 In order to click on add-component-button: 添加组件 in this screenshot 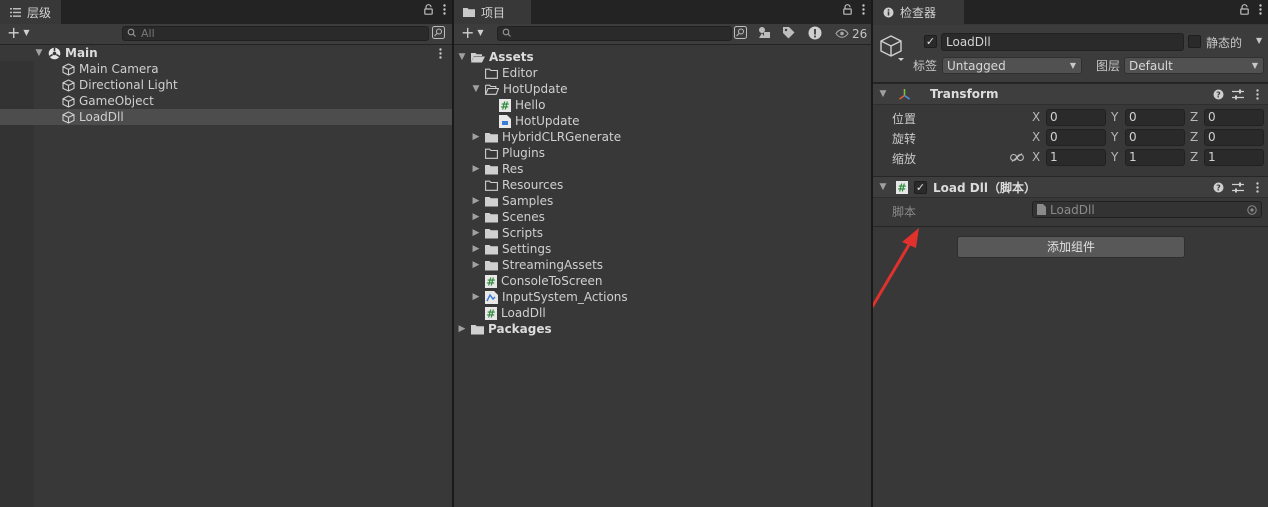, I will do `click(1071, 247)`.